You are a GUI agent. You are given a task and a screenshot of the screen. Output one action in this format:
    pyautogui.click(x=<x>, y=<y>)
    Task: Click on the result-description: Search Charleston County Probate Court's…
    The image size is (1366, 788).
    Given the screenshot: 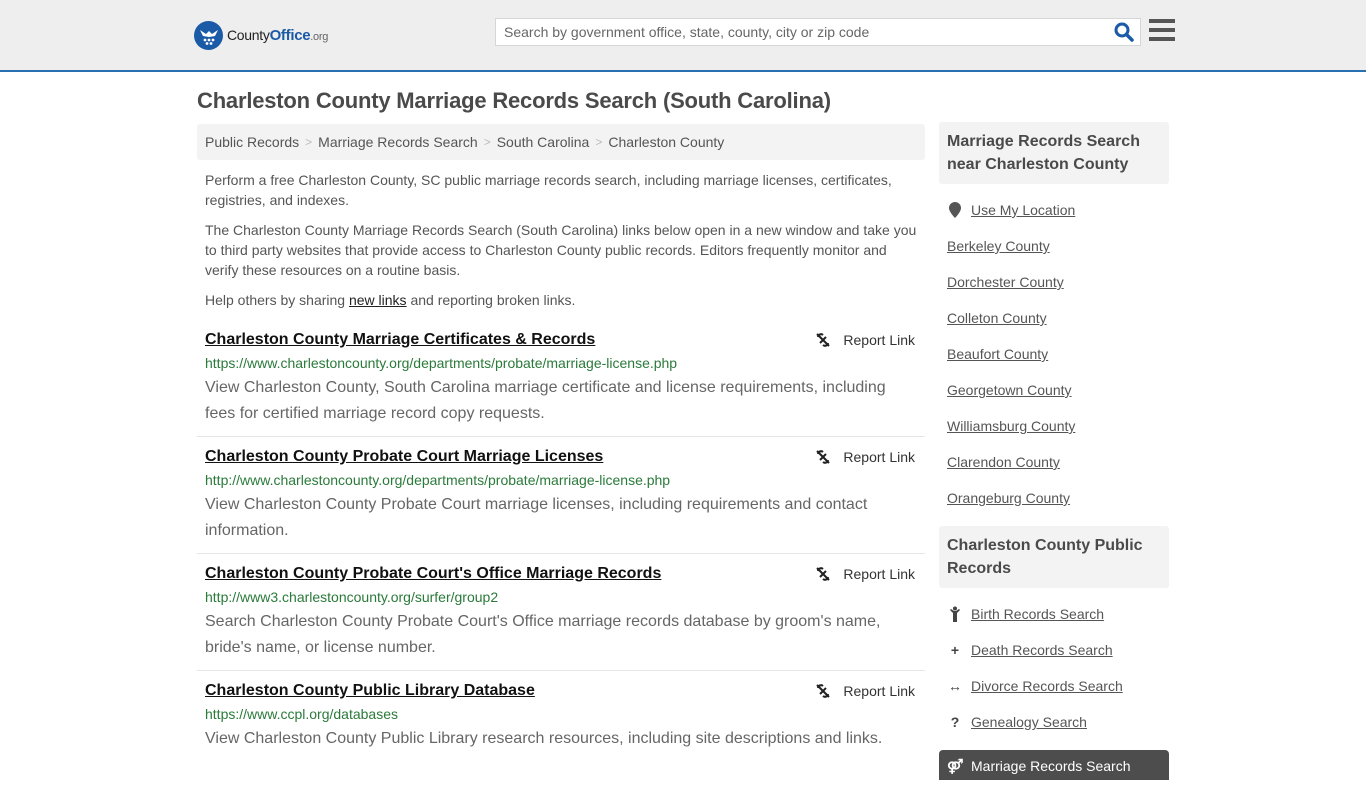 What is the action you would take?
    pyautogui.click(x=543, y=634)
    